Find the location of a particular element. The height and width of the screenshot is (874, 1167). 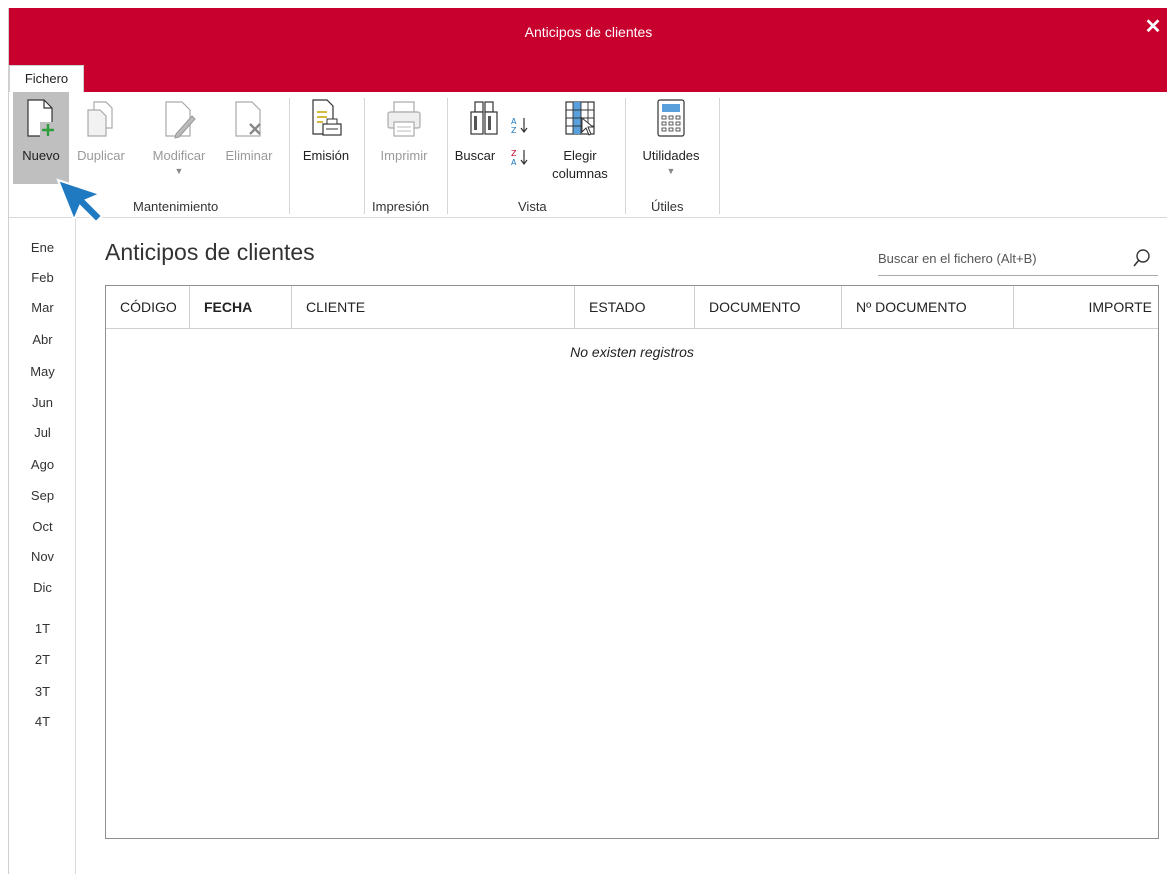

duplicate-icon is located at coordinates (100, 119).